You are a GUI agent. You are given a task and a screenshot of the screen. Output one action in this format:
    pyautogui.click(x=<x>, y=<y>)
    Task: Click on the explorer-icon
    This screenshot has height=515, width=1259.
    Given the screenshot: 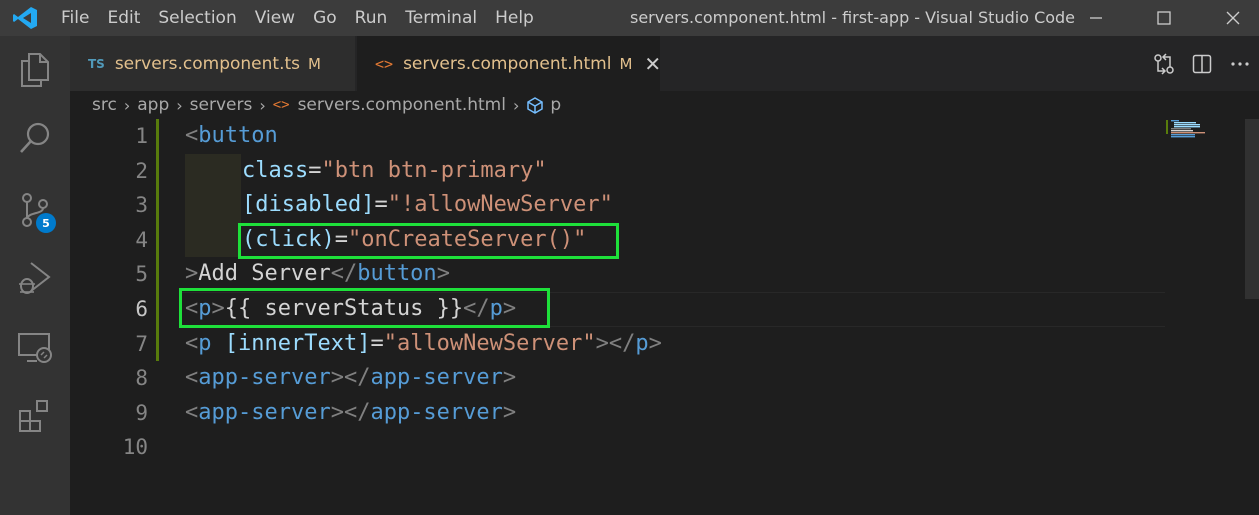 What is the action you would take?
    pyautogui.click(x=35, y=70)
    